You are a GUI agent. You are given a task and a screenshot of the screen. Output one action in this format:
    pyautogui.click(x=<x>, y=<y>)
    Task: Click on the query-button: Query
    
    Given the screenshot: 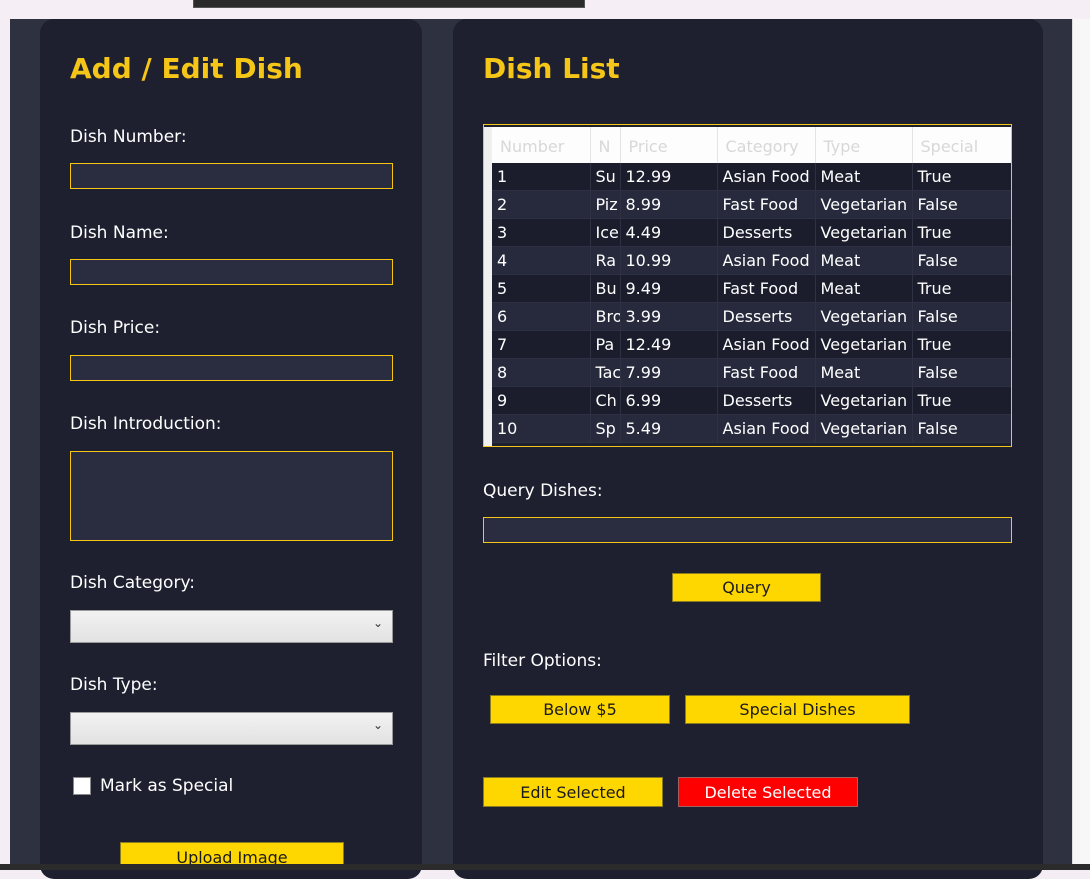 What is the action you would take?
    pyautogui.click(x=746, y=587)
    